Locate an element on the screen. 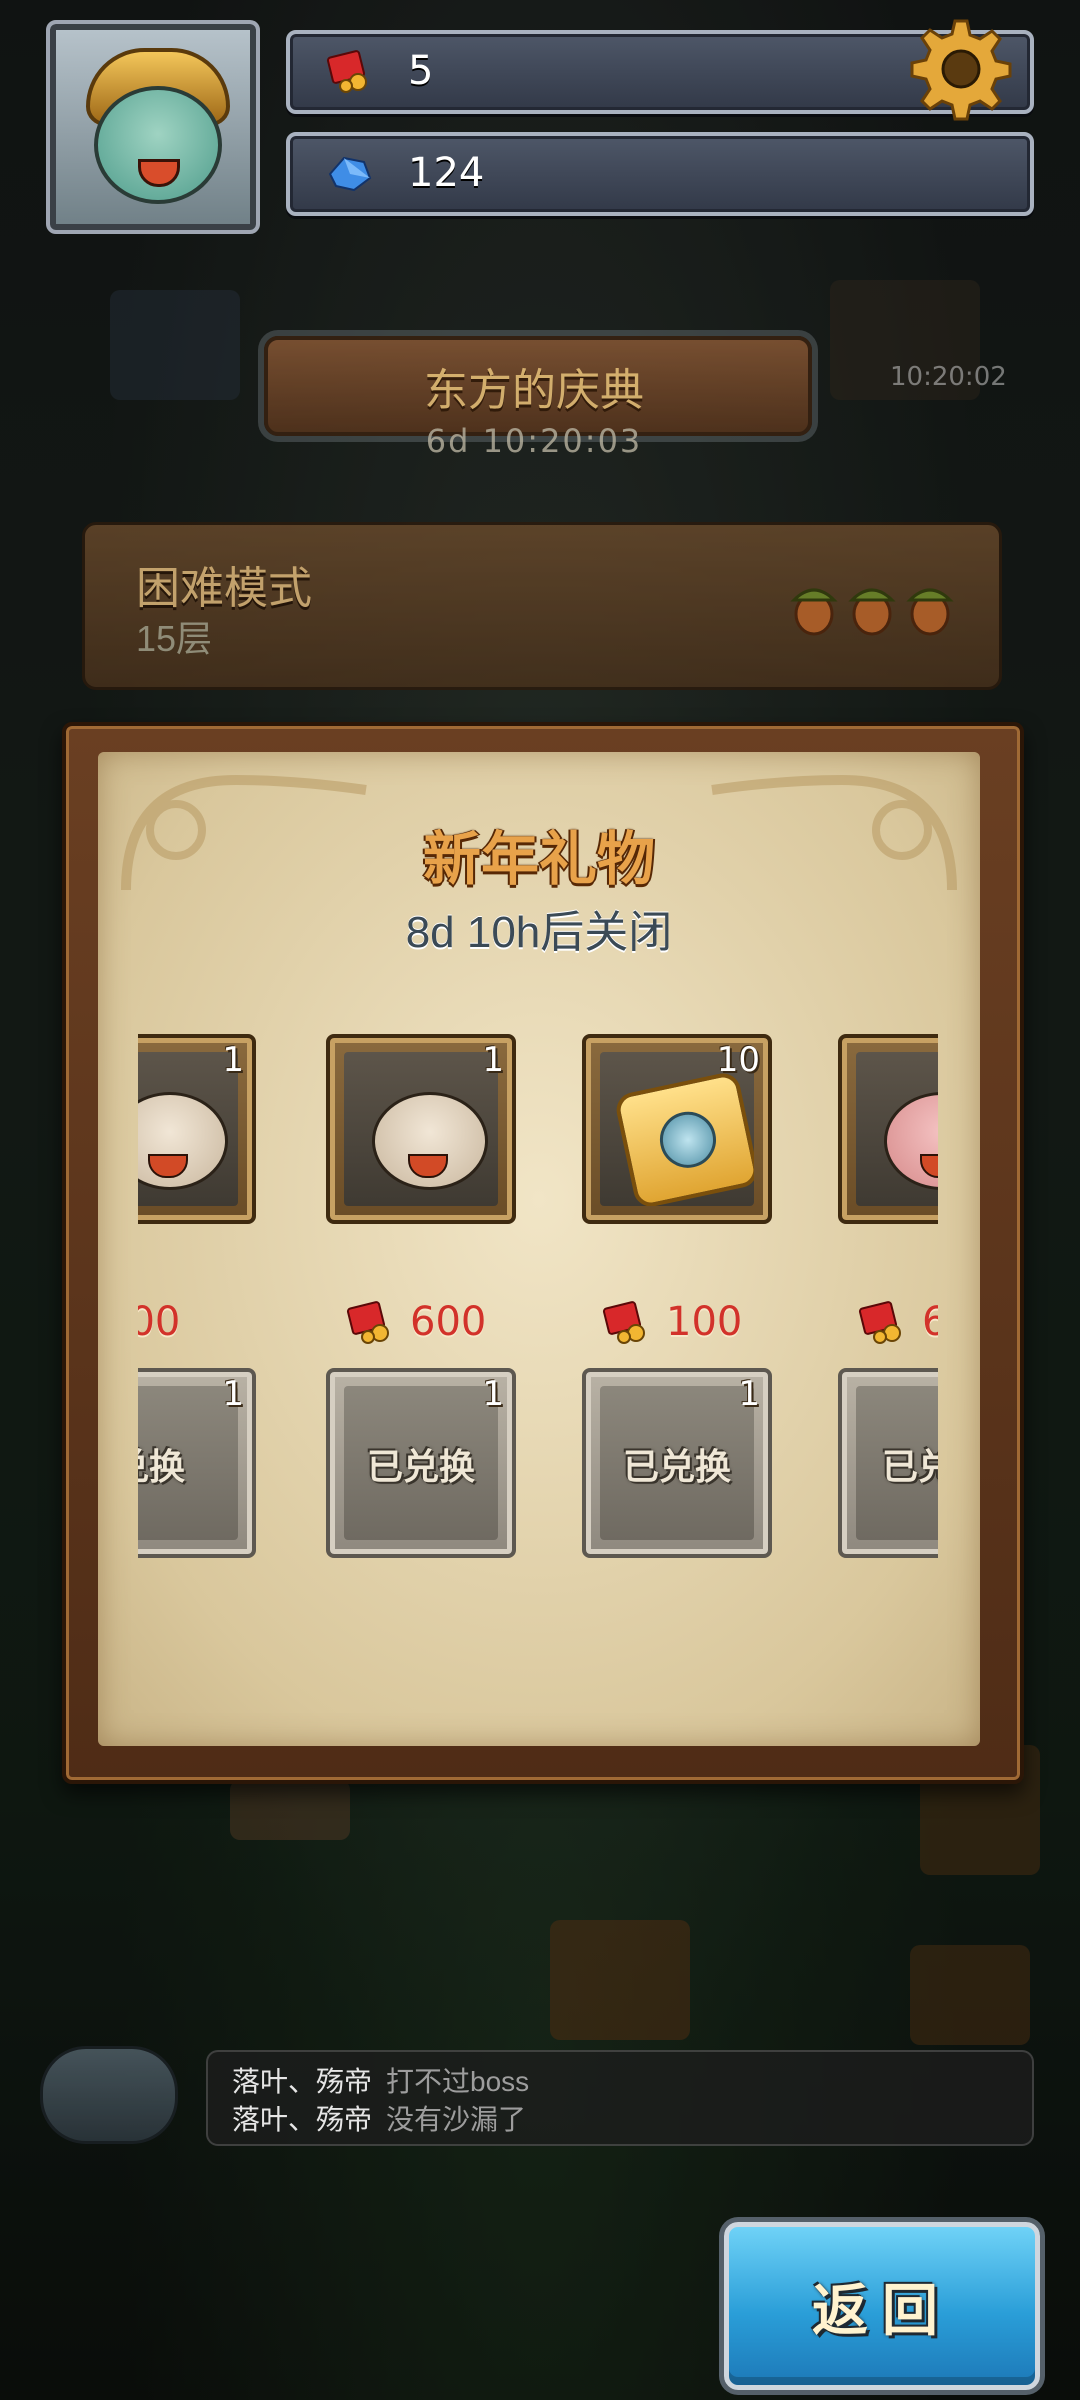 The image size is (1080, 2400). back-button: 返回 is located at coordinates (882, 2306).